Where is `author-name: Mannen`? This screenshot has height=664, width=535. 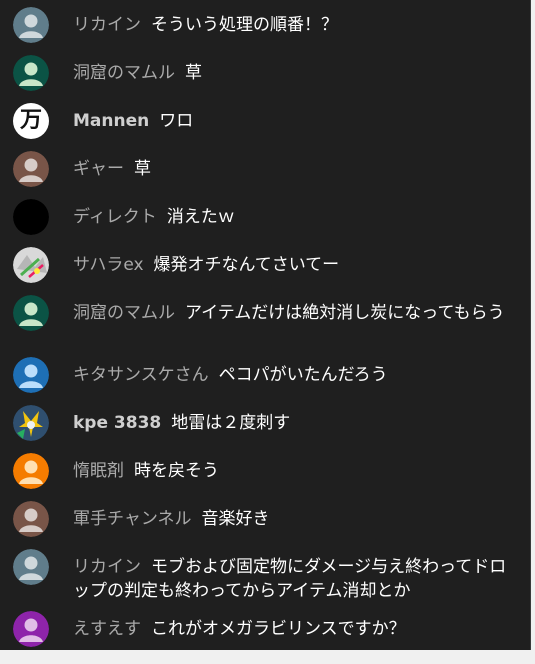
author-name: Mannen is located at coordinates (111, 121).